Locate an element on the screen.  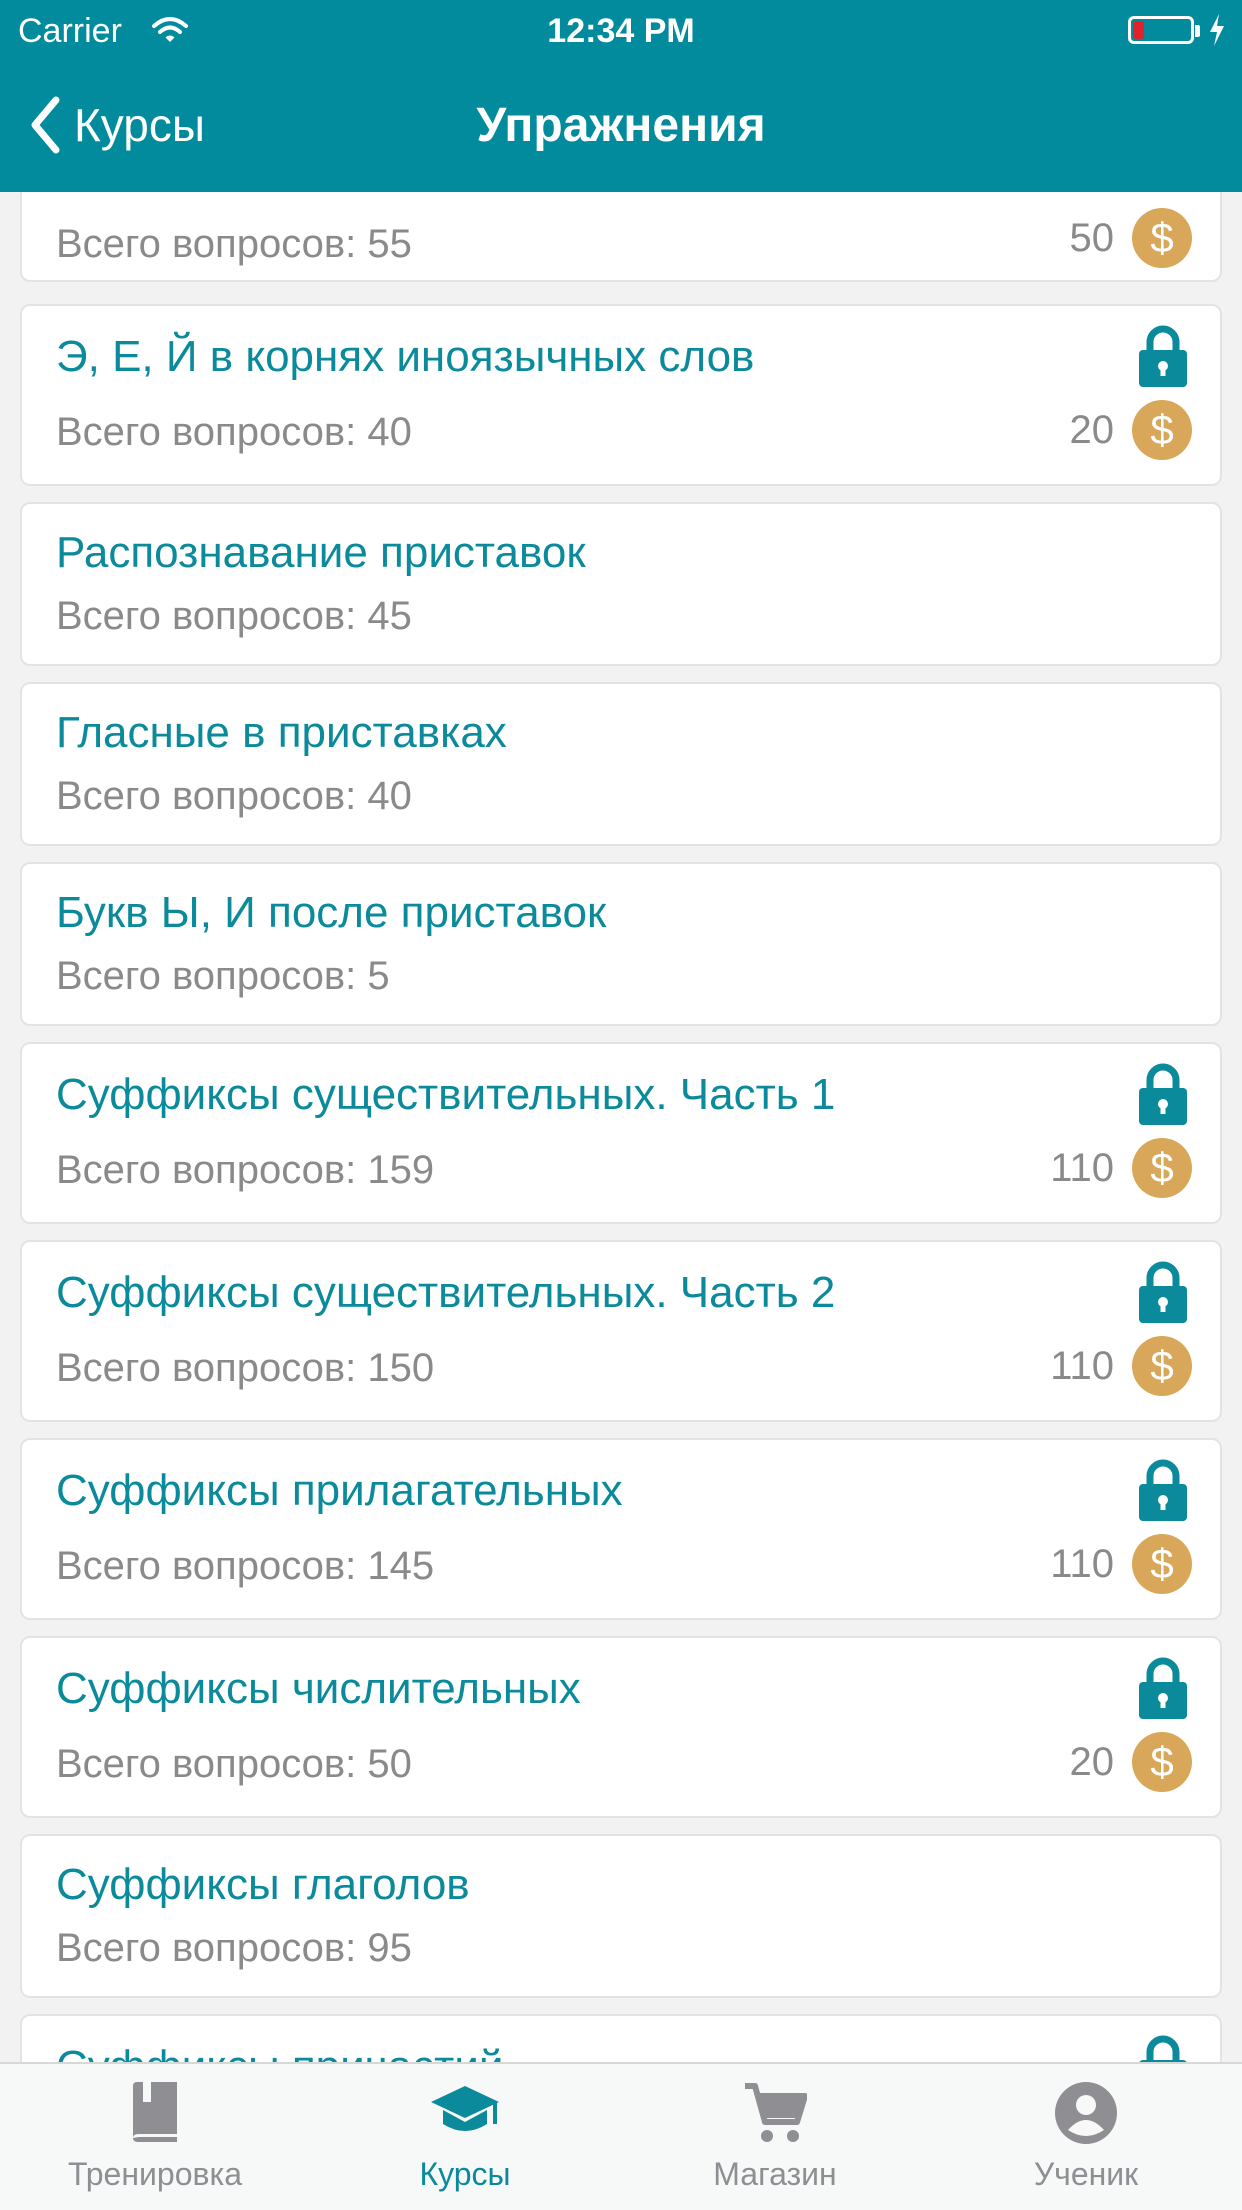
exercise-question-count: Всего вопросов: 159 is located at coordinates (245, 1170).